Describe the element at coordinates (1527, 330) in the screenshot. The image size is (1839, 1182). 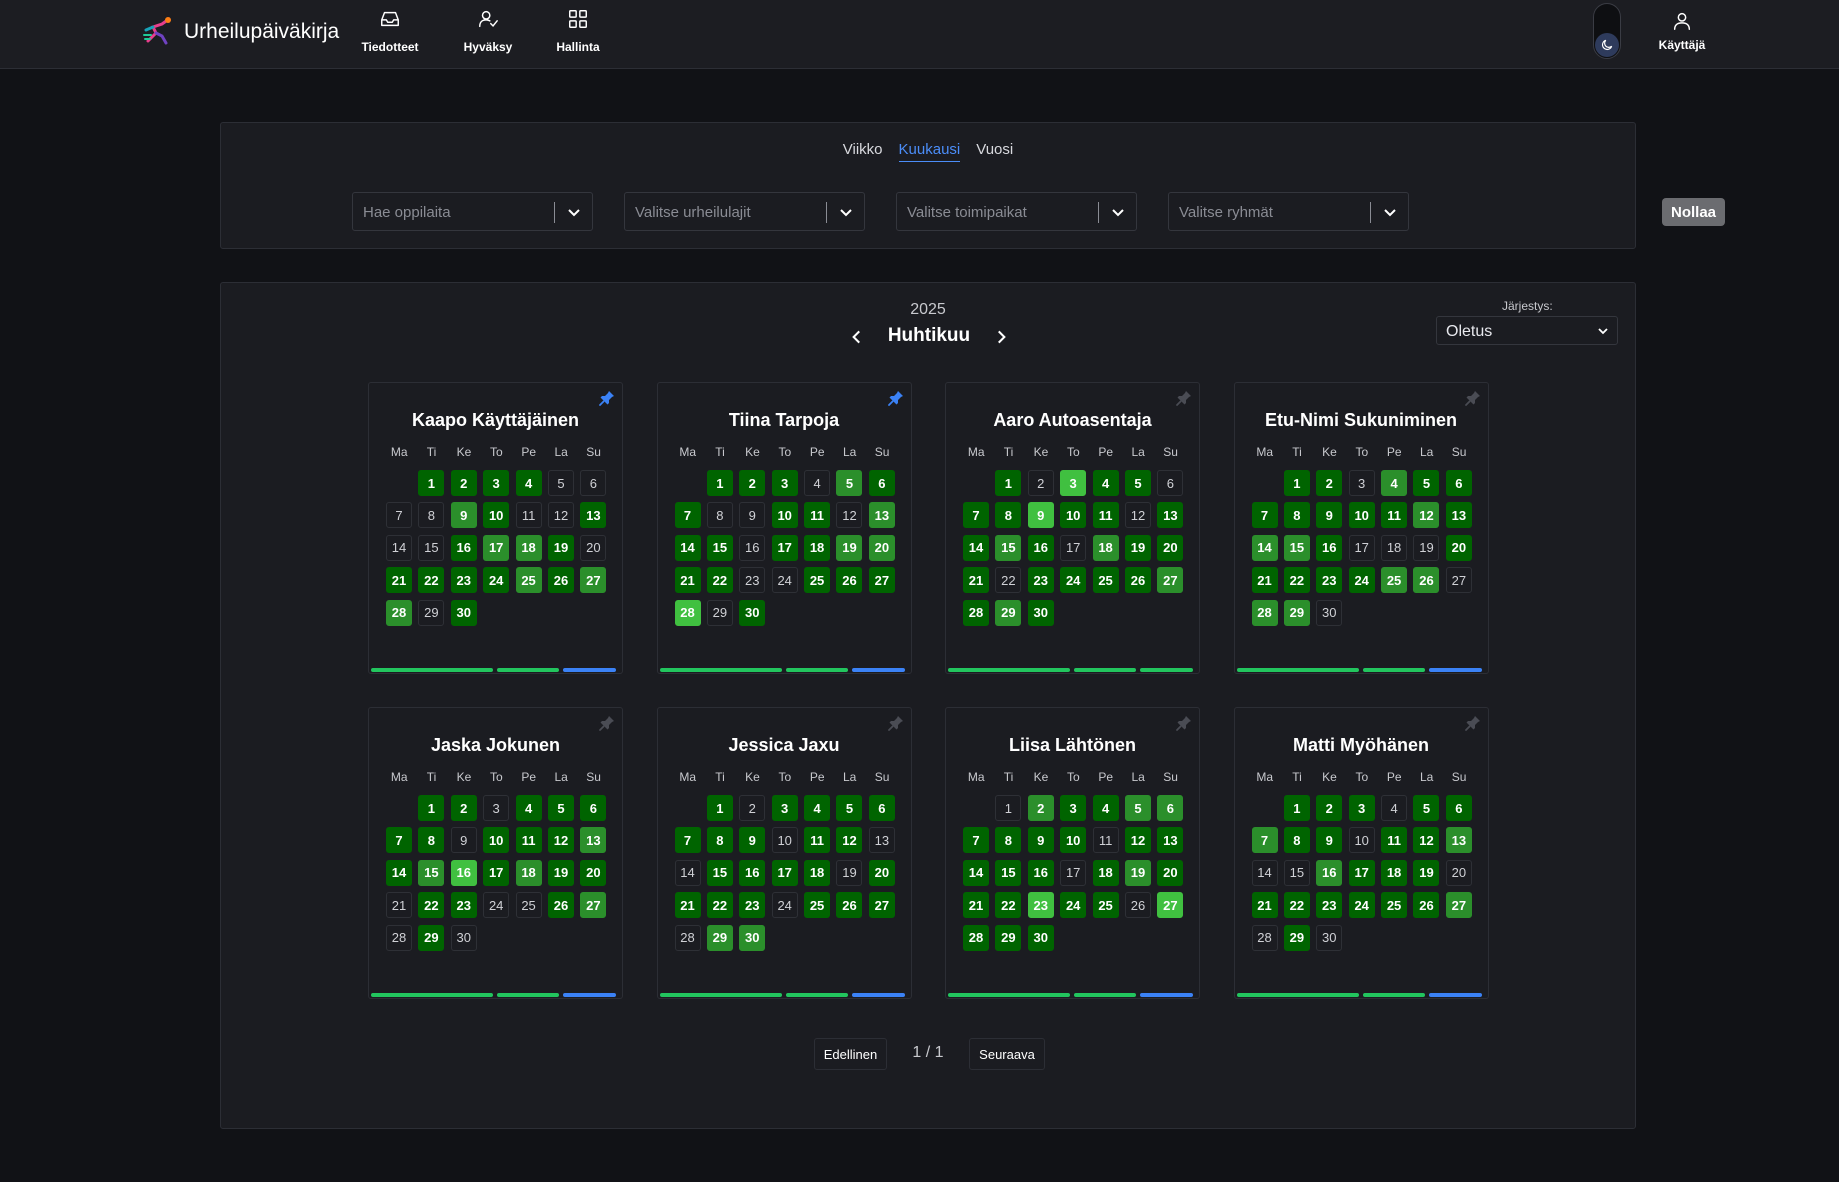
I see `sort-select: Oletus` at that location.